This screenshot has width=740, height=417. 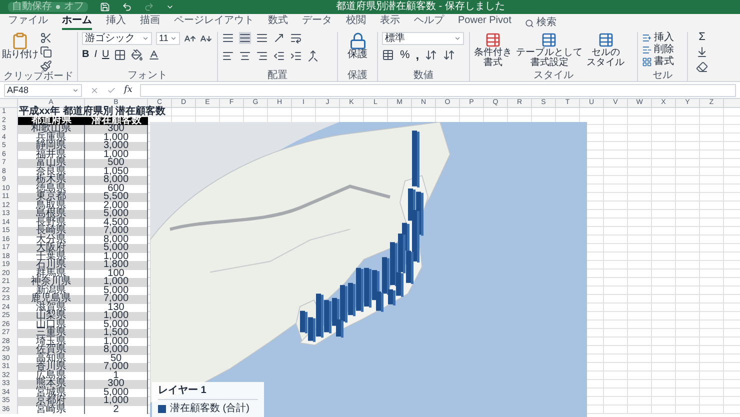 I want to click on table-cell: 大分県, so click(x=51, y=240).